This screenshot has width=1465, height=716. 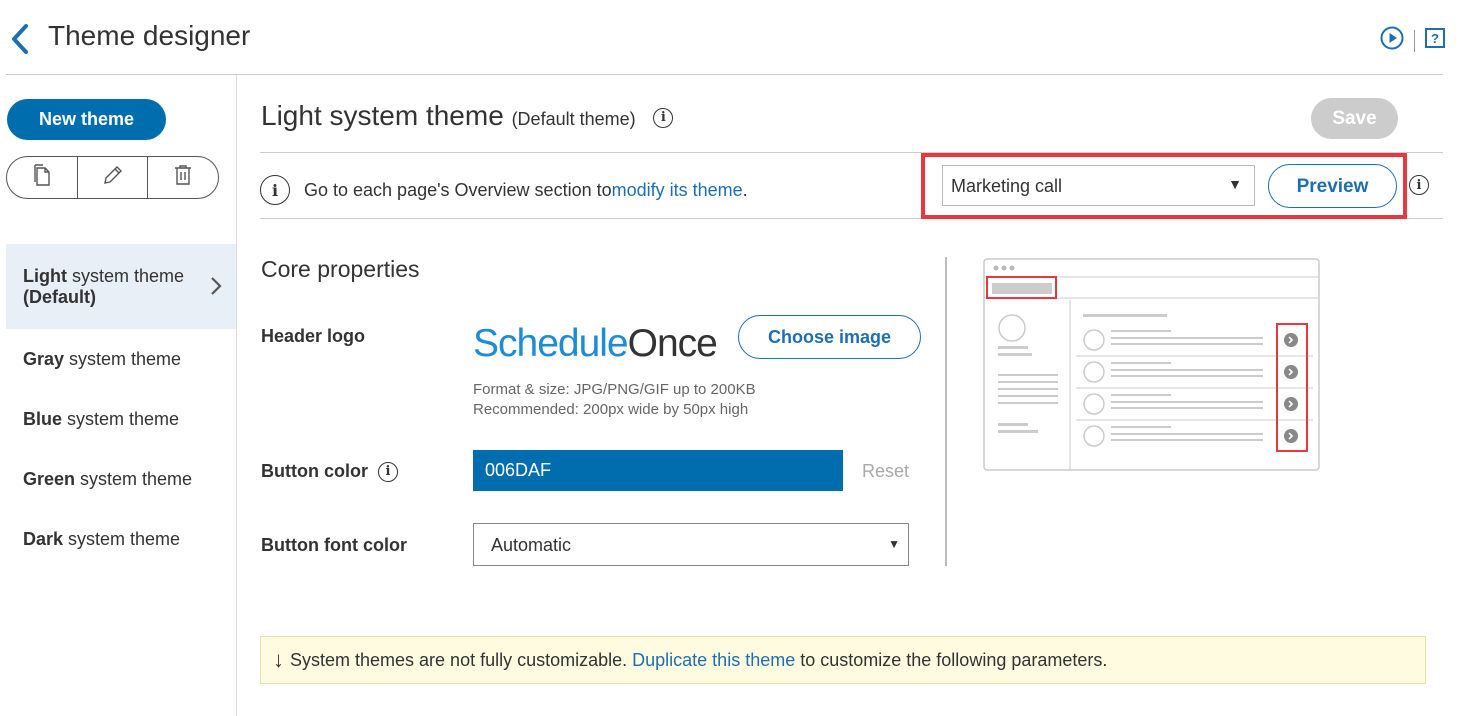 I want to click on button-color-text: Button color, so click(x=314, y=471).